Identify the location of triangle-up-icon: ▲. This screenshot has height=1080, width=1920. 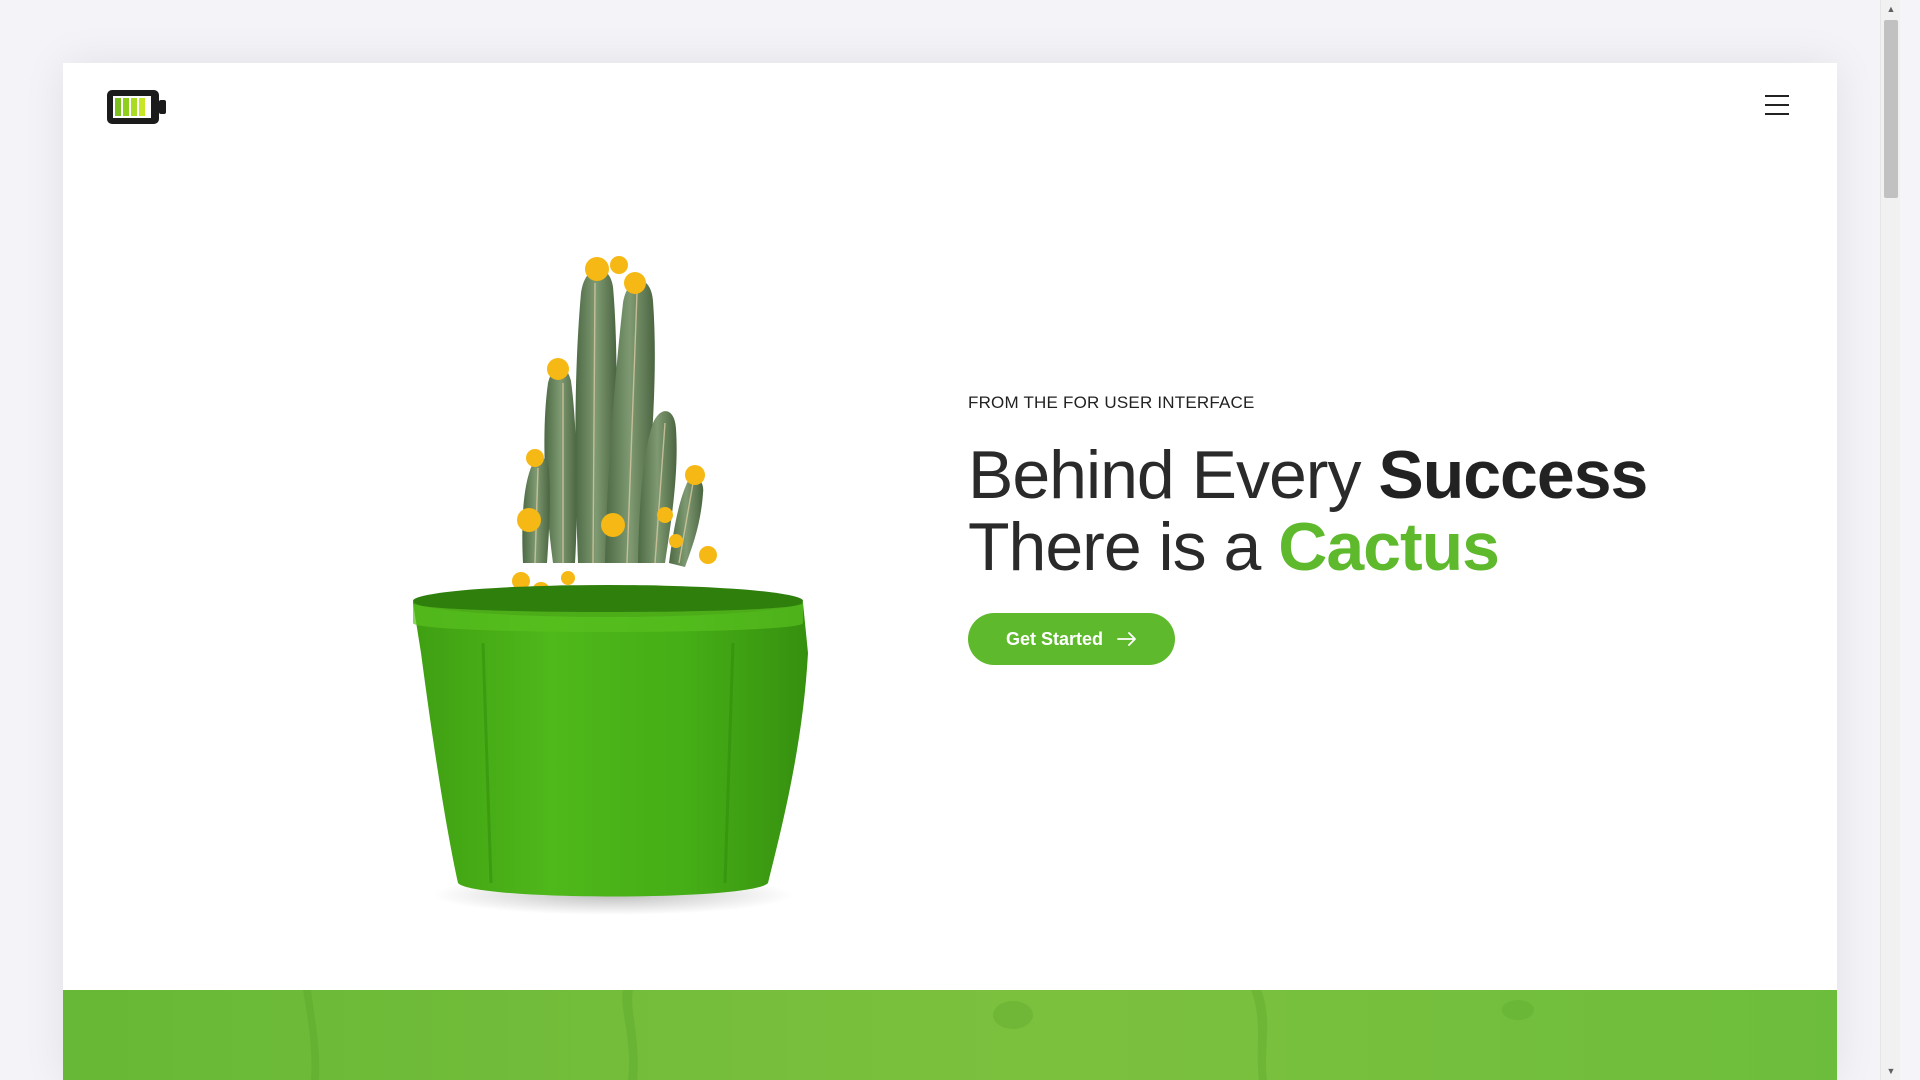
(1891, 9).